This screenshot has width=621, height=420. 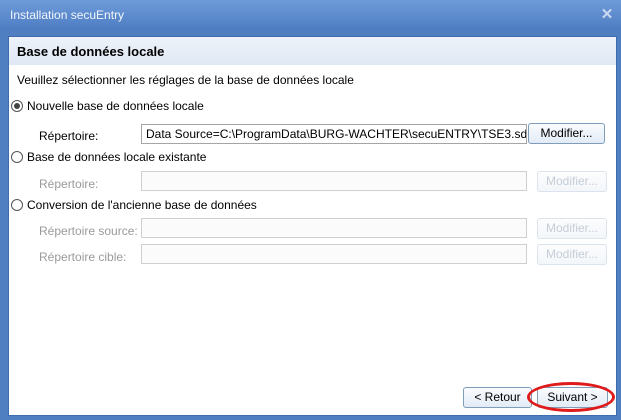 I want to click on radio-existing-db-circle, so click(x=17, y=157).